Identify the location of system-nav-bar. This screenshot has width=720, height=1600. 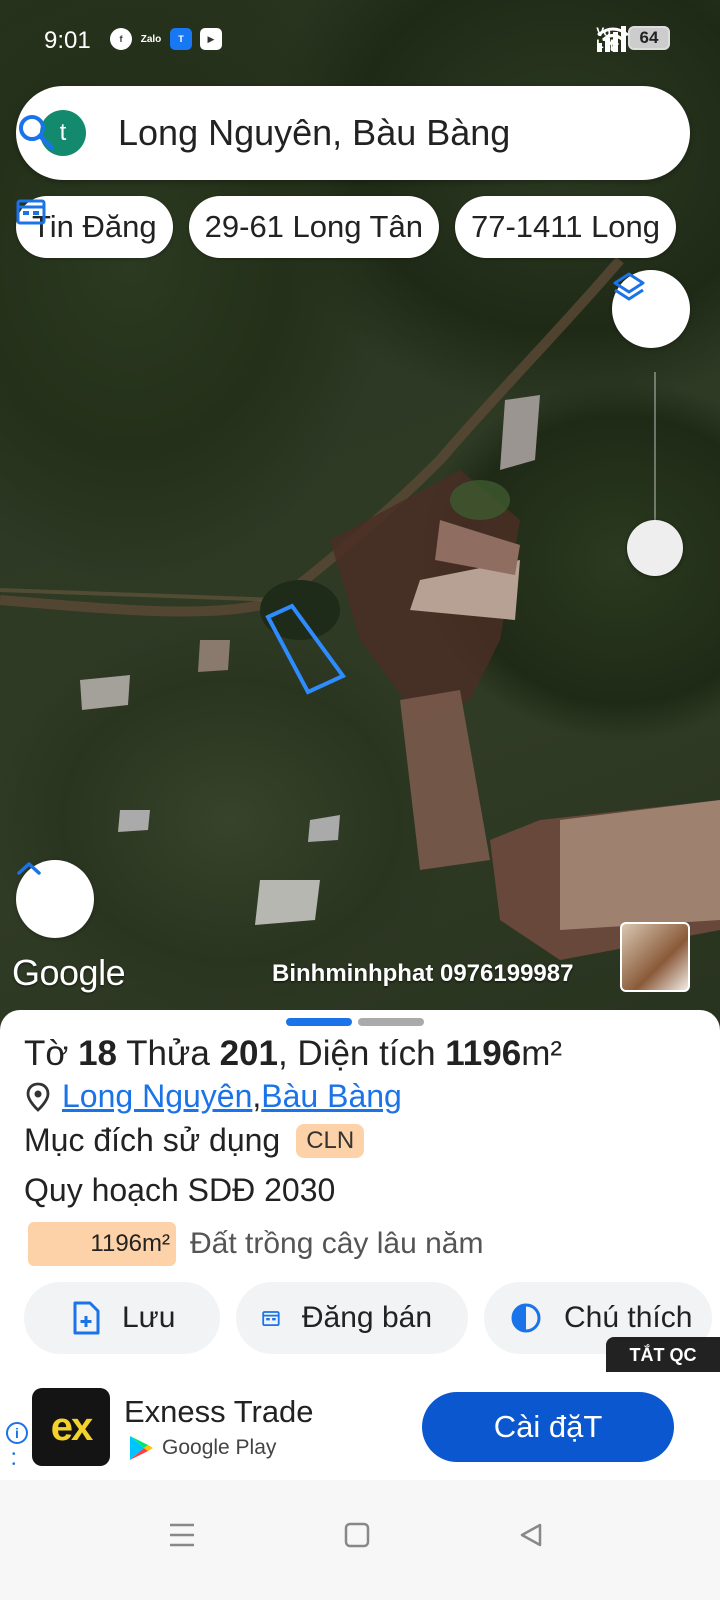
(360, 1540).